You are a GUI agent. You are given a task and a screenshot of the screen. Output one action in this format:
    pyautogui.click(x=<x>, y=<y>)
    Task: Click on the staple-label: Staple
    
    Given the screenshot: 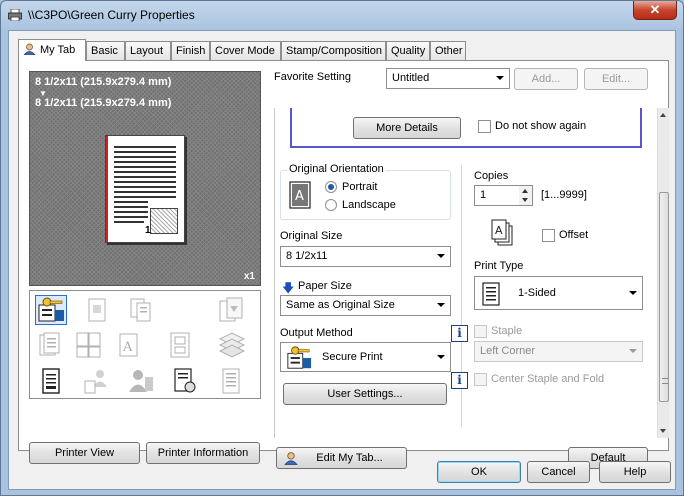 What is the action you would take?
    pyautogui.click(x=507, y=331)
    